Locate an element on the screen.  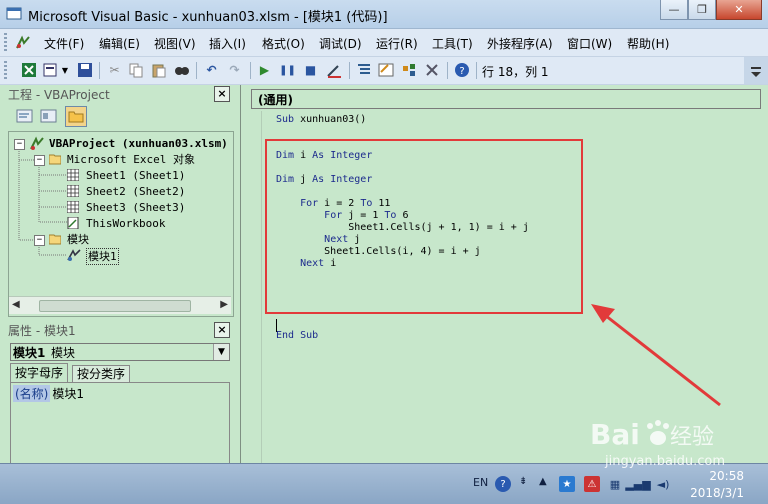
menu-window: 窗口(W) is located at coordinates (589, 43).